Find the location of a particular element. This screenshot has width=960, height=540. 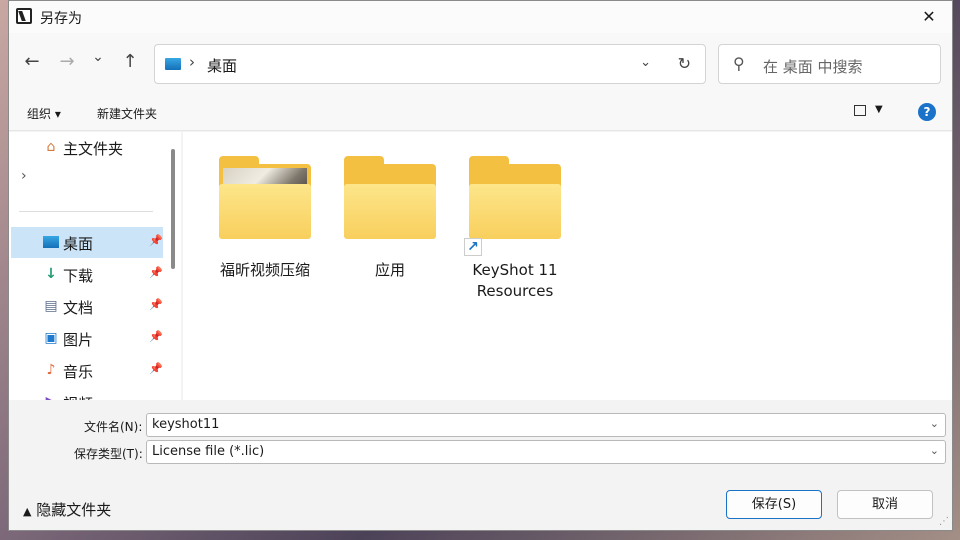

filetype-select: License file (*.lic) ⌄ is located at coordinates (546, 452).